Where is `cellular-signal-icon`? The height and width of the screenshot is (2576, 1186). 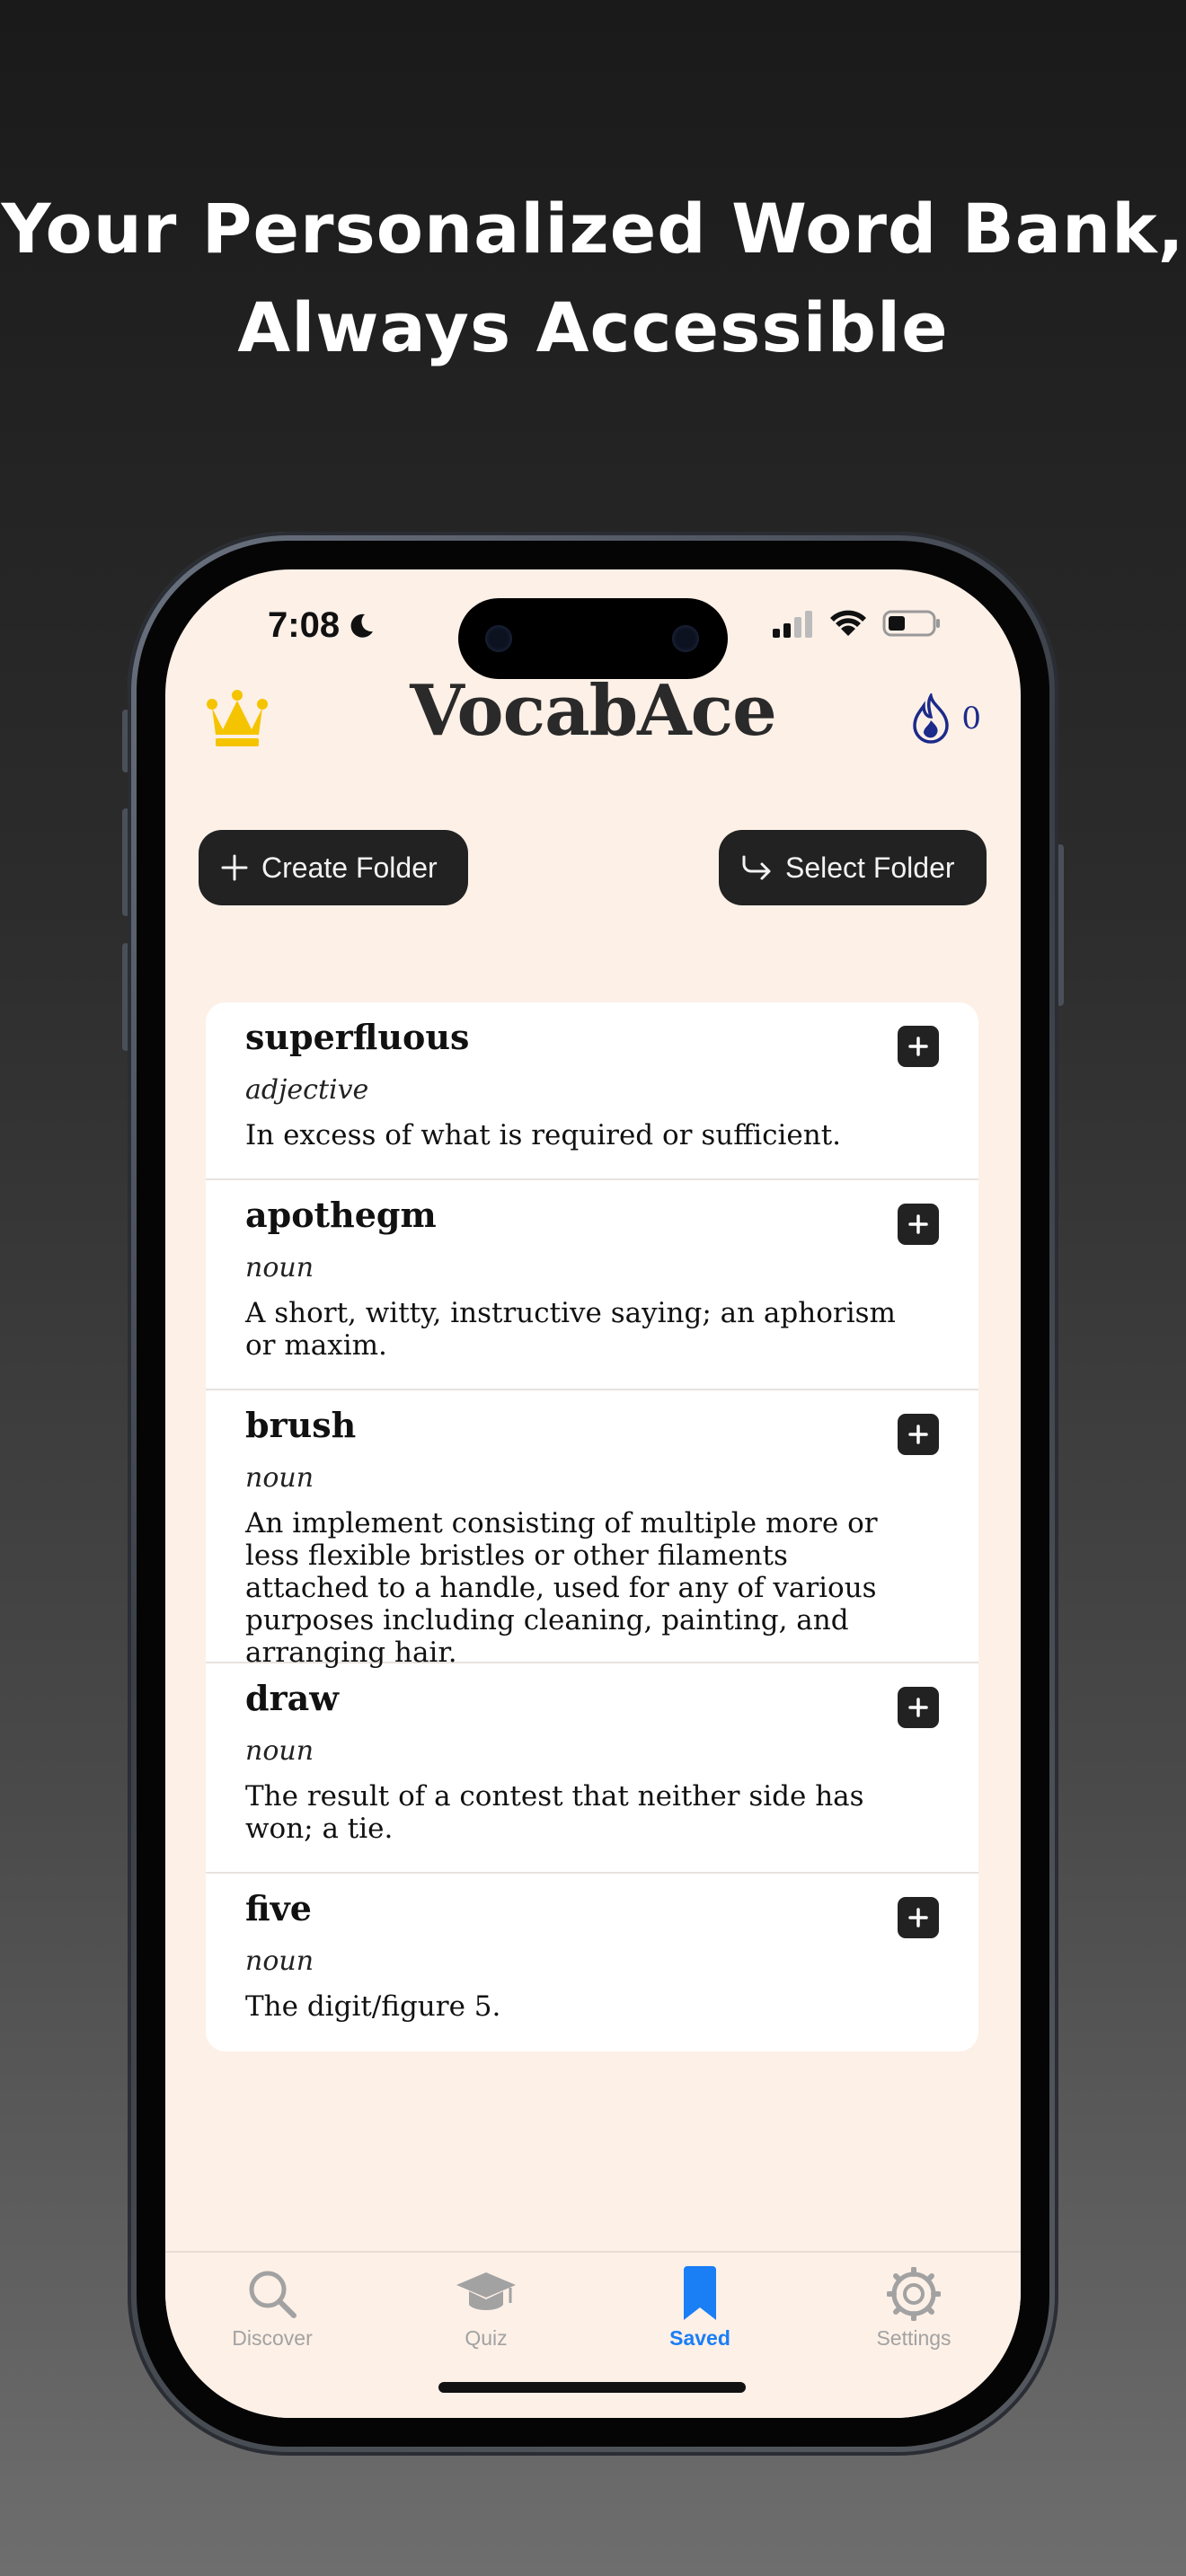
cellular-signal-icon is located at coordinates (792, 624).